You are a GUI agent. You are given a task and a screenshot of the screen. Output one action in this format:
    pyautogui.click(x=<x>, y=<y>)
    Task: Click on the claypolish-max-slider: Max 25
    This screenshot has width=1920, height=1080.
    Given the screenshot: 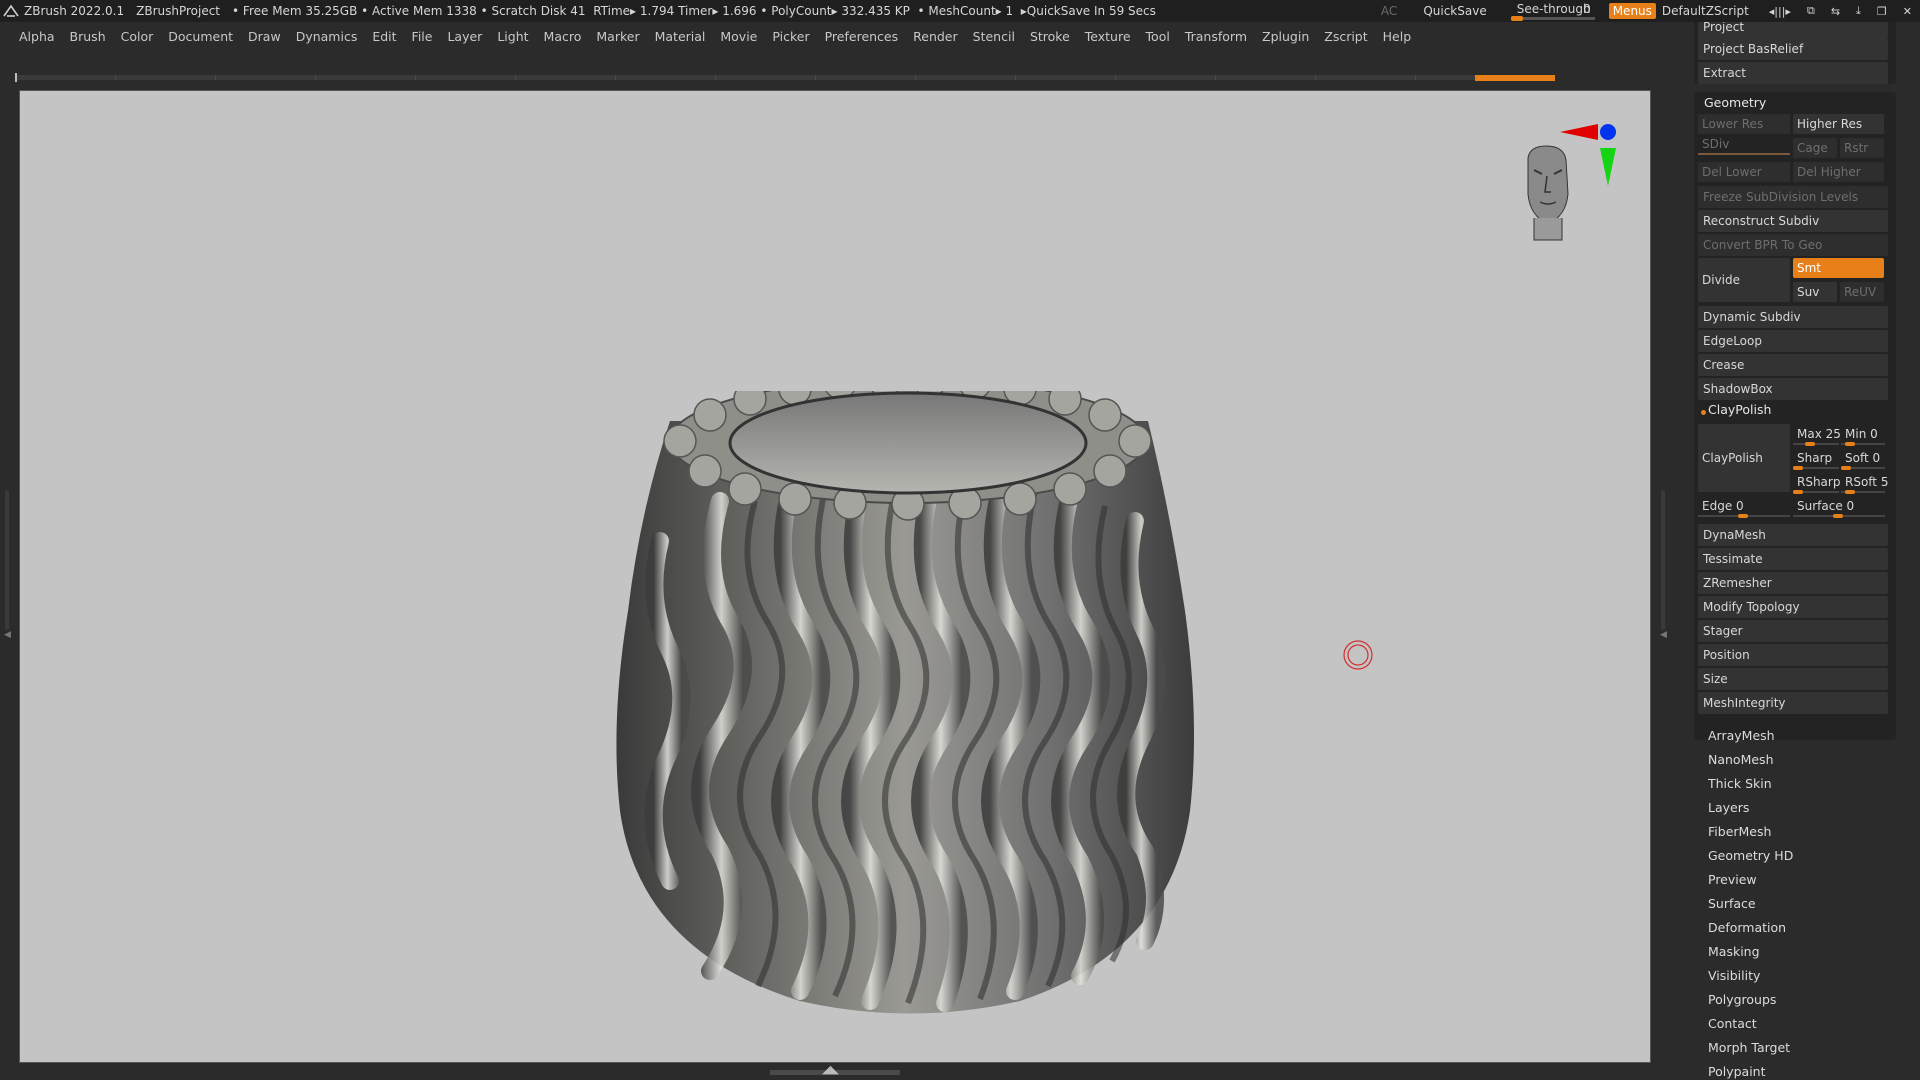 What is the action you would take?
    pyautogui.click(x=1817, y=436)
    